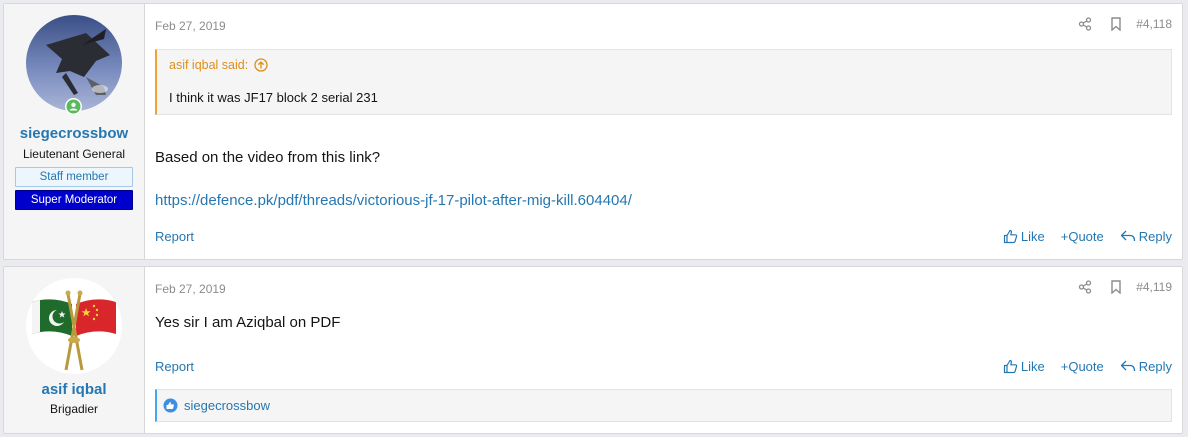  What do you see at coordinates (664, 65) in the screenshot?
I see `quote-header: asif iqbal said:` at bounding box center [664, 65].